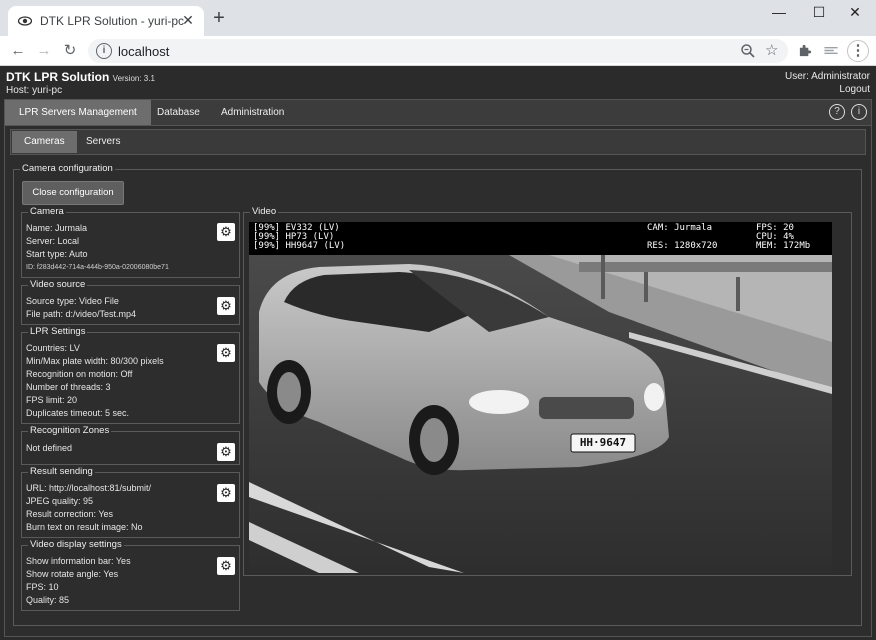  Describe the element at coordinates (805, 50) in the screenshot. I see `extensions-puzzle-icon` at that location.